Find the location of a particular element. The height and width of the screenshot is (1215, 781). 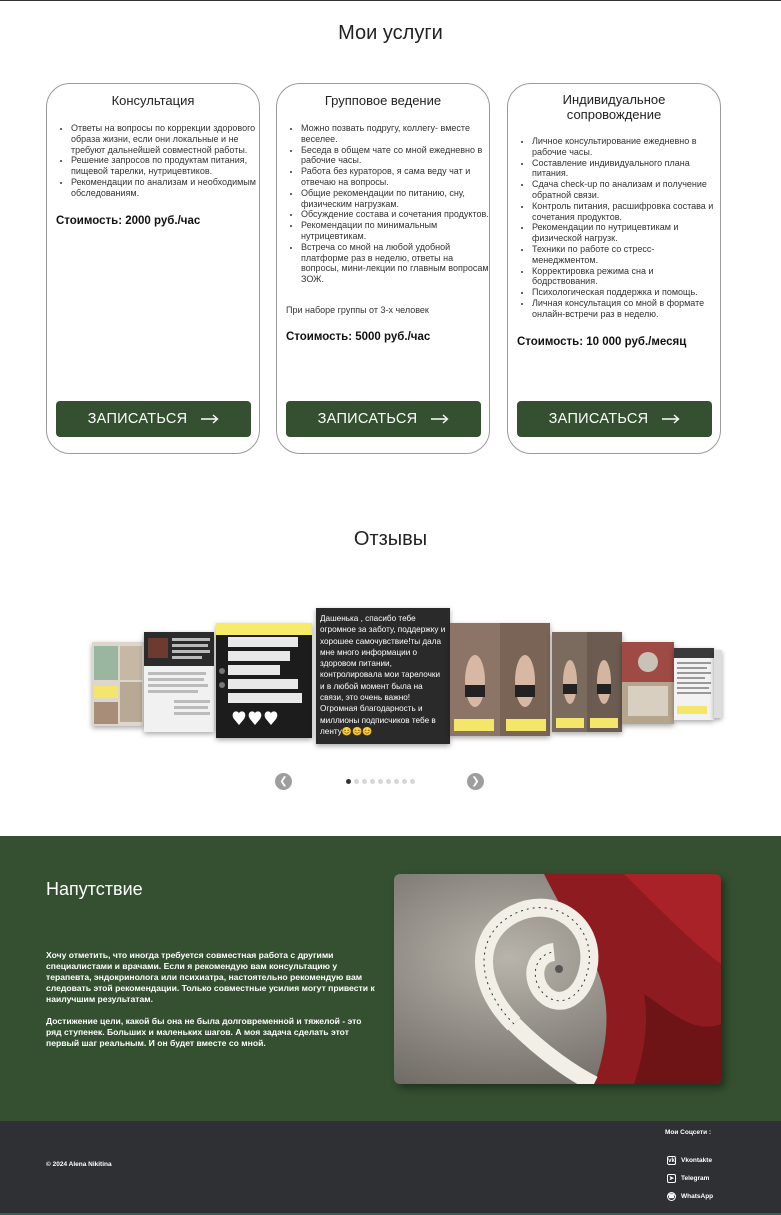

advice-title: Напутствие is located at coordinates (94, 889).